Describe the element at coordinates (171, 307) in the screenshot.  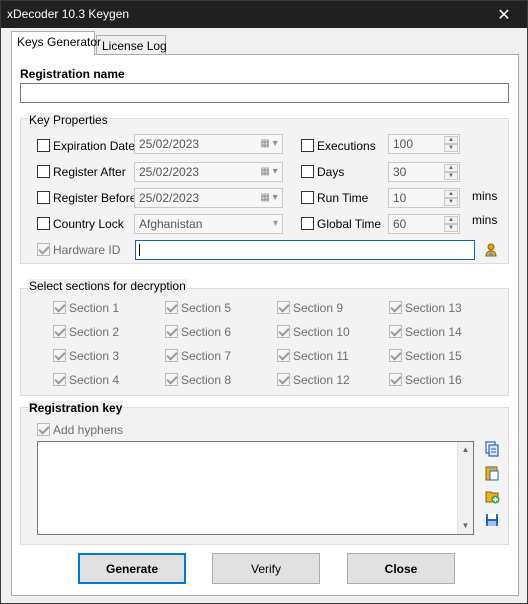
I see `section-5-checkbox` at that location.